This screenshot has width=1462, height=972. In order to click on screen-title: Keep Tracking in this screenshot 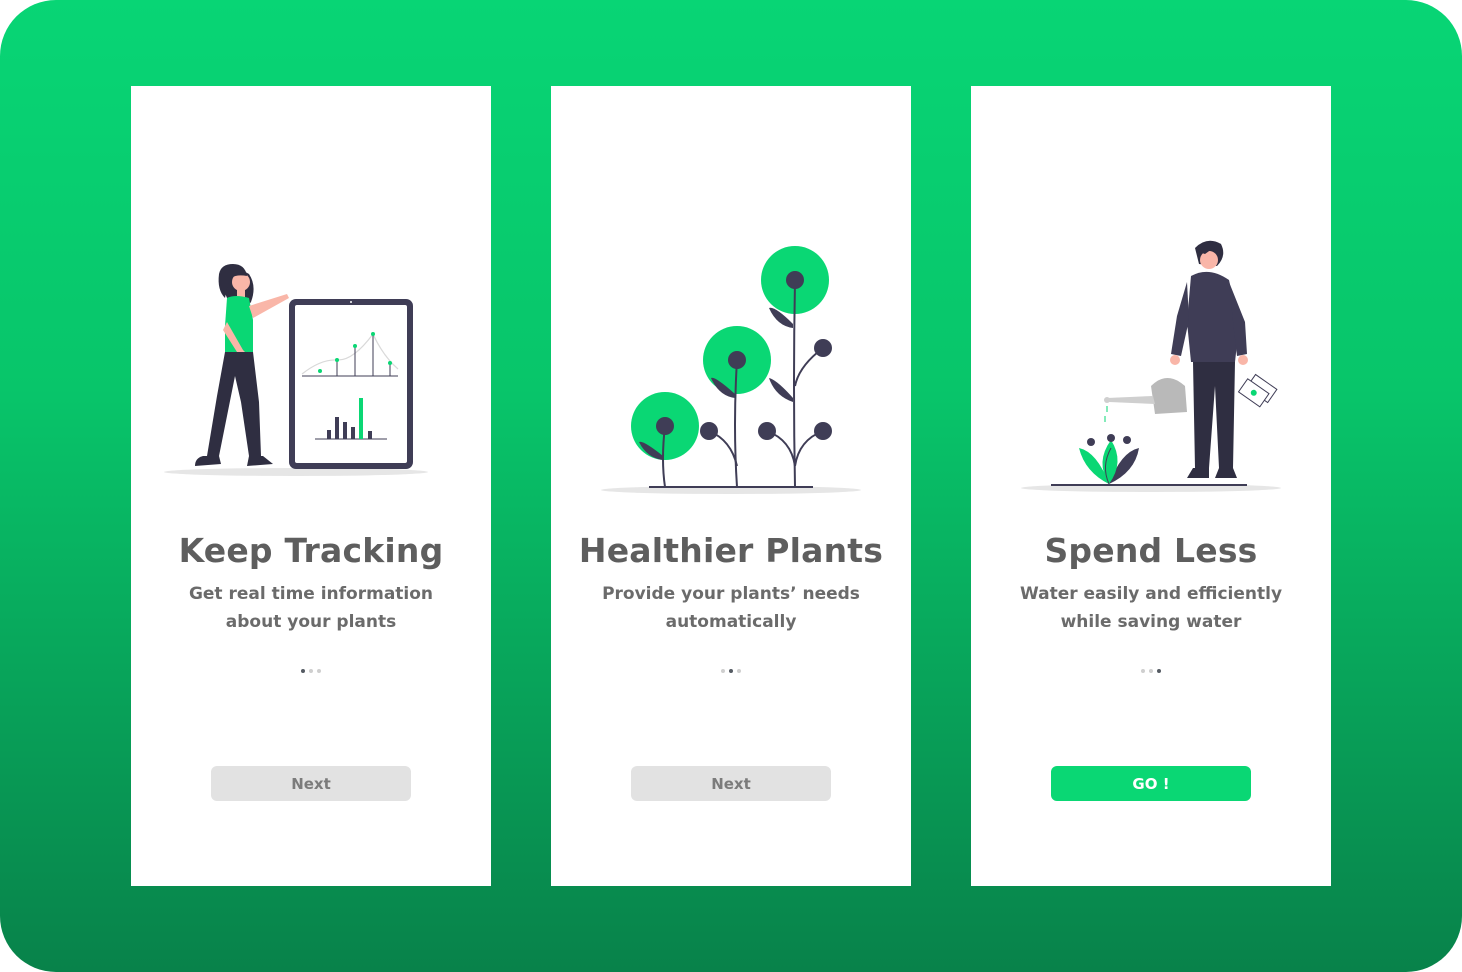, I will do `click(311, 550)`.